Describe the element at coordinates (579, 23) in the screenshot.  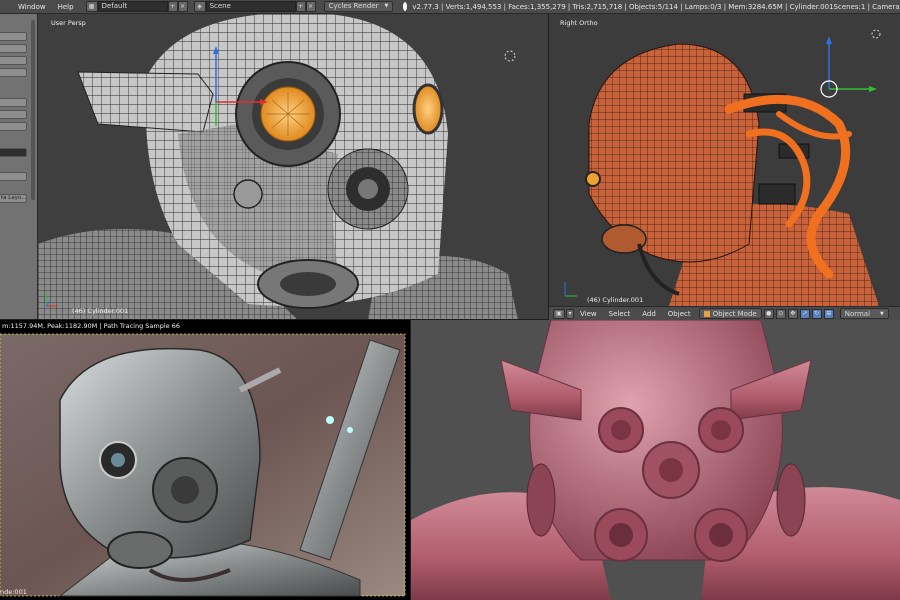
I see `viewport-label: Right Ortho` at that location.